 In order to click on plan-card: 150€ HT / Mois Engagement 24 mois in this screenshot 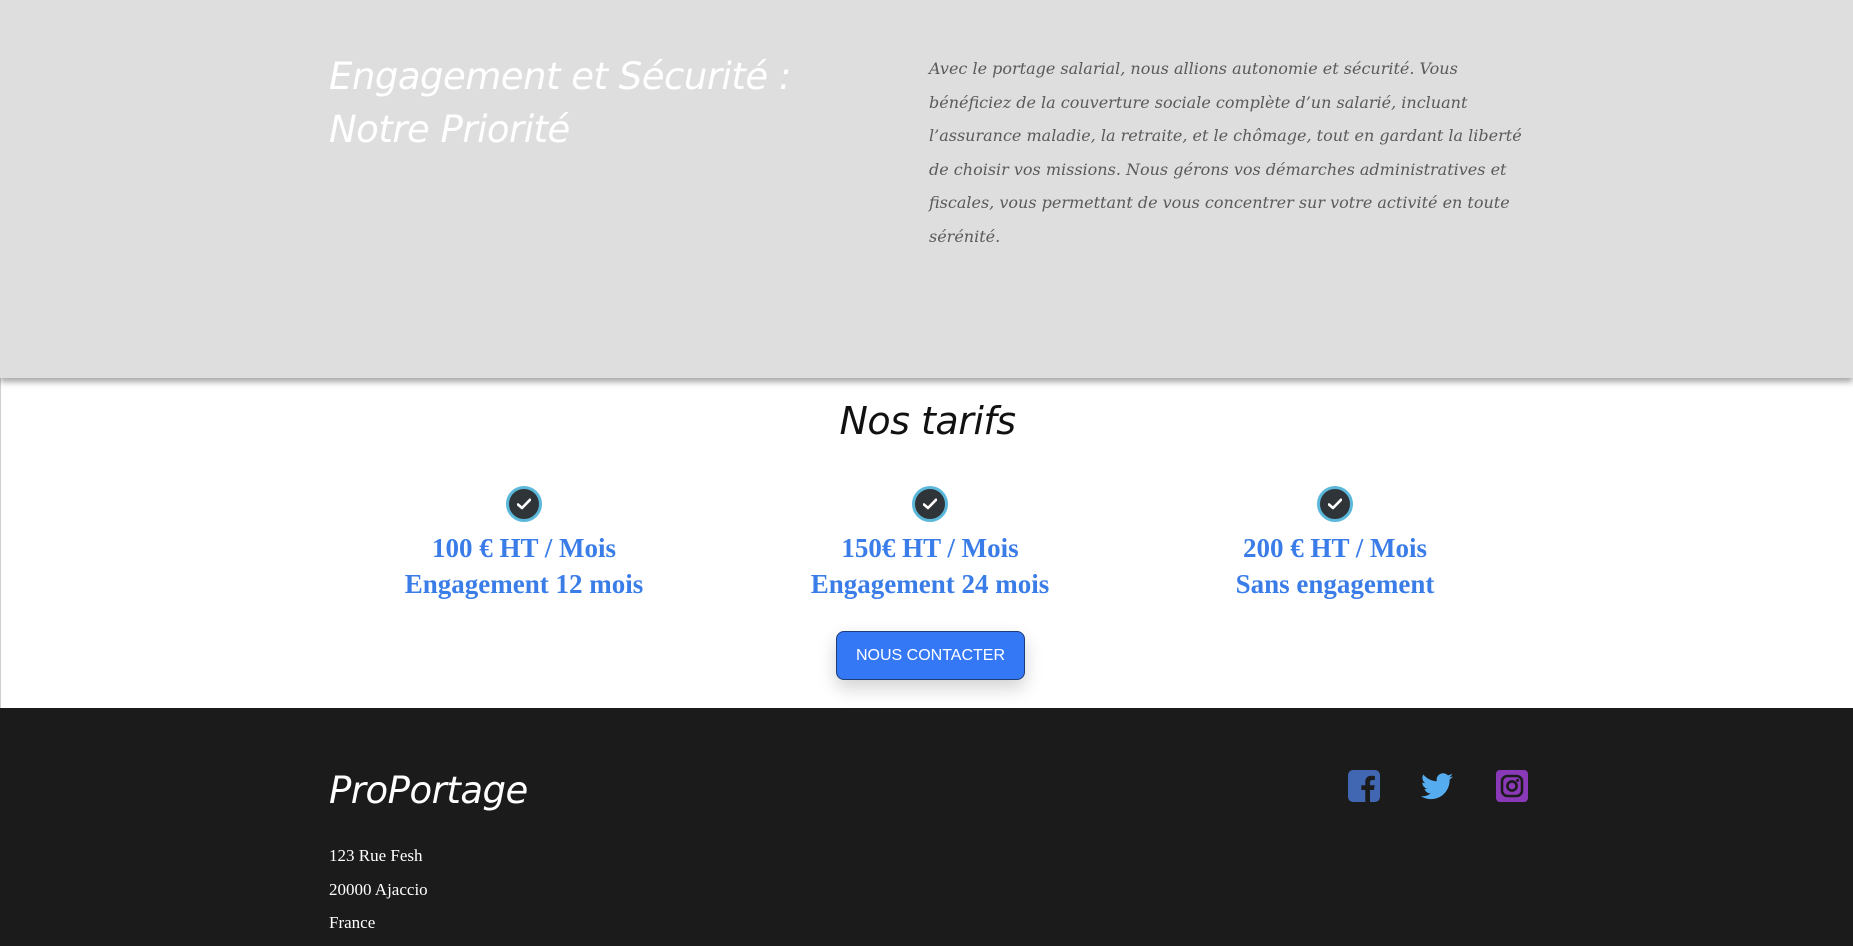, I will do `click(930, 544)`.